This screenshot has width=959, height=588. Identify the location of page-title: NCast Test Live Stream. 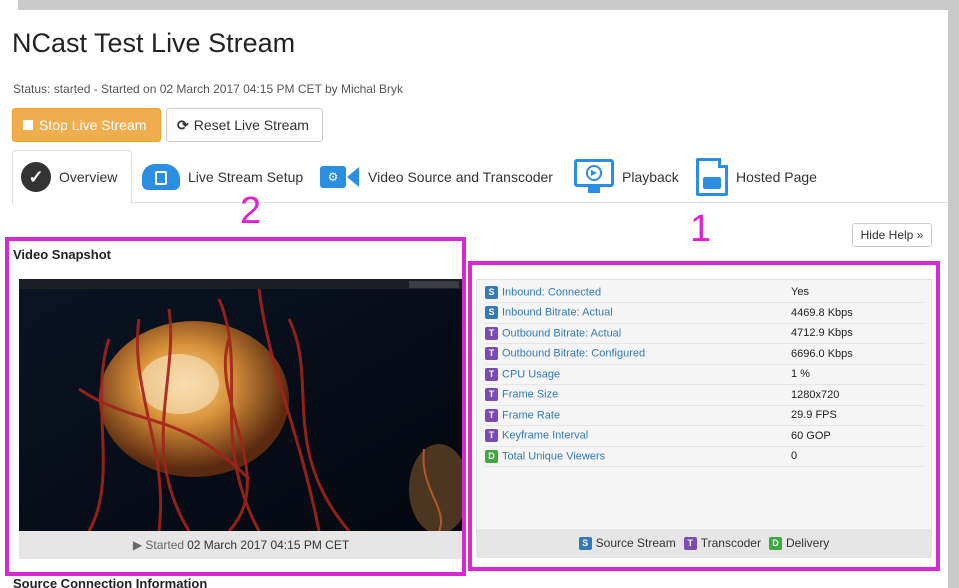
(154, 43).